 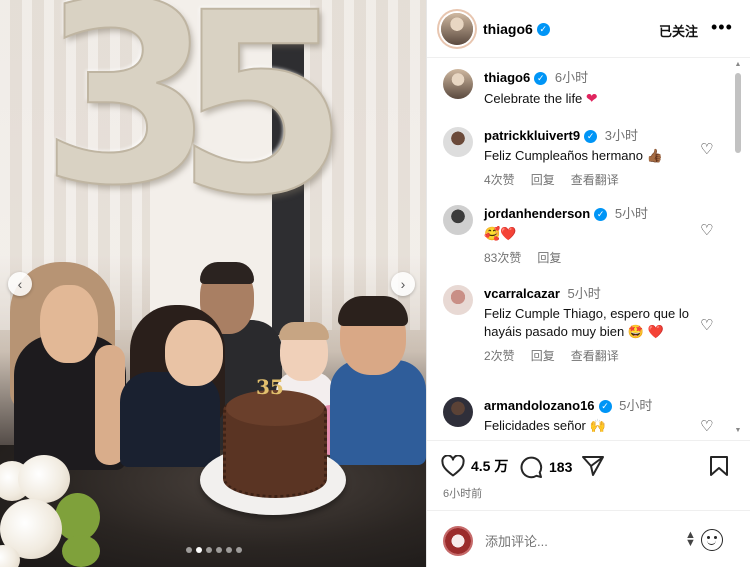 What do you see at coordinates (738, 65) in the screenshot?
I see `scroll-up-arrow-icon: ▲` at bounding box center [738, 65].